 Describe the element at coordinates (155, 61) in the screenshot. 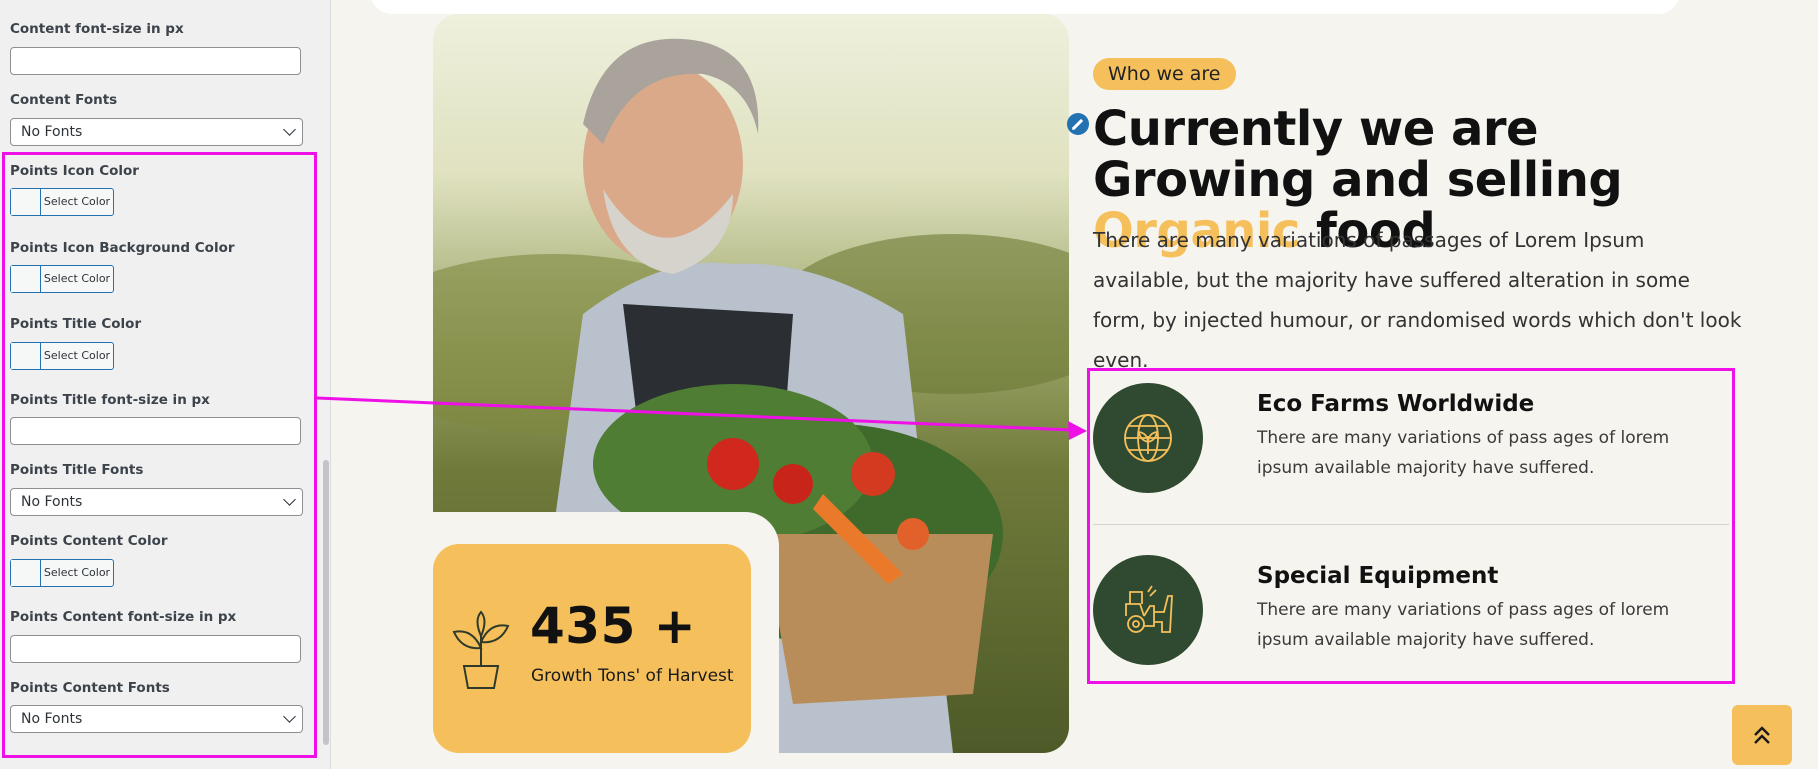

I see `content-font-size-input` at that location.